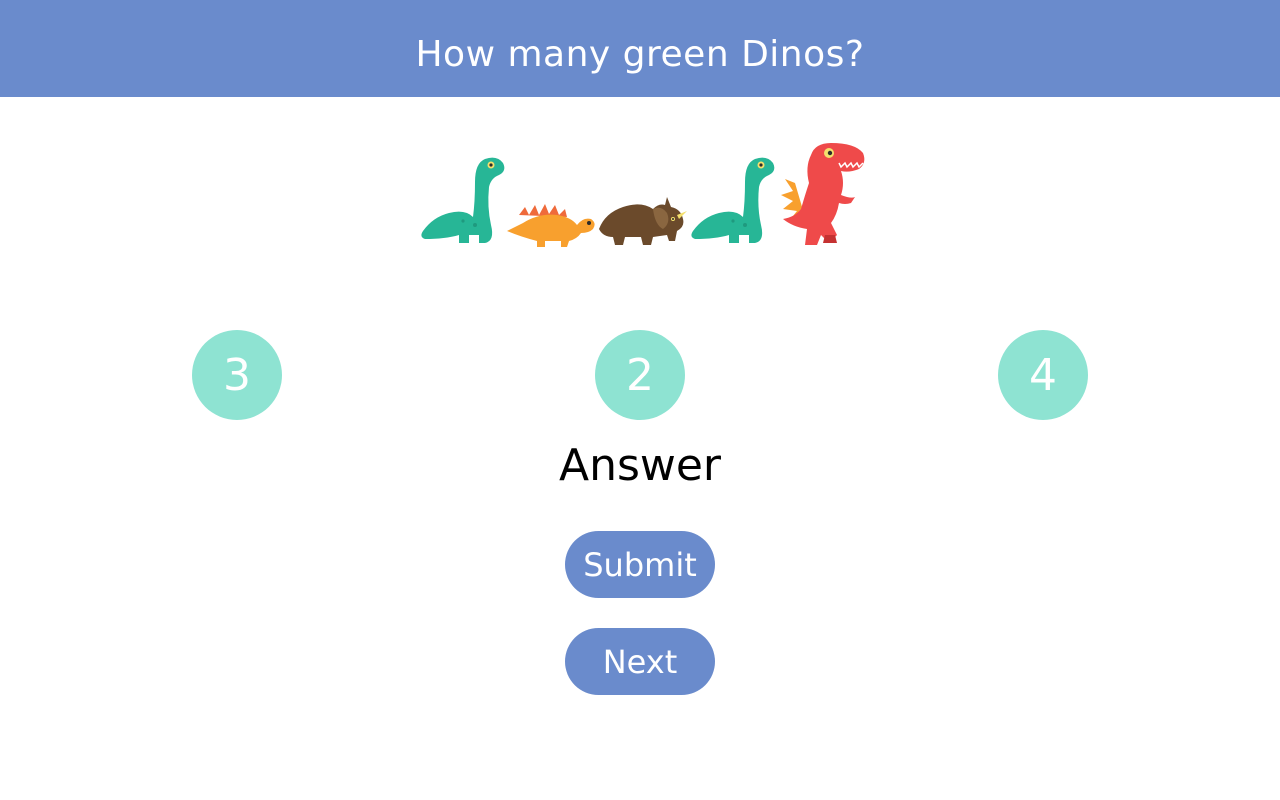 The width and height of the screenshot is (1280, 800). What do you see at coordinates (640, 54) in the screenshot?
I see `question-title: How many green Dinos?` at bounding box center [640, 54].